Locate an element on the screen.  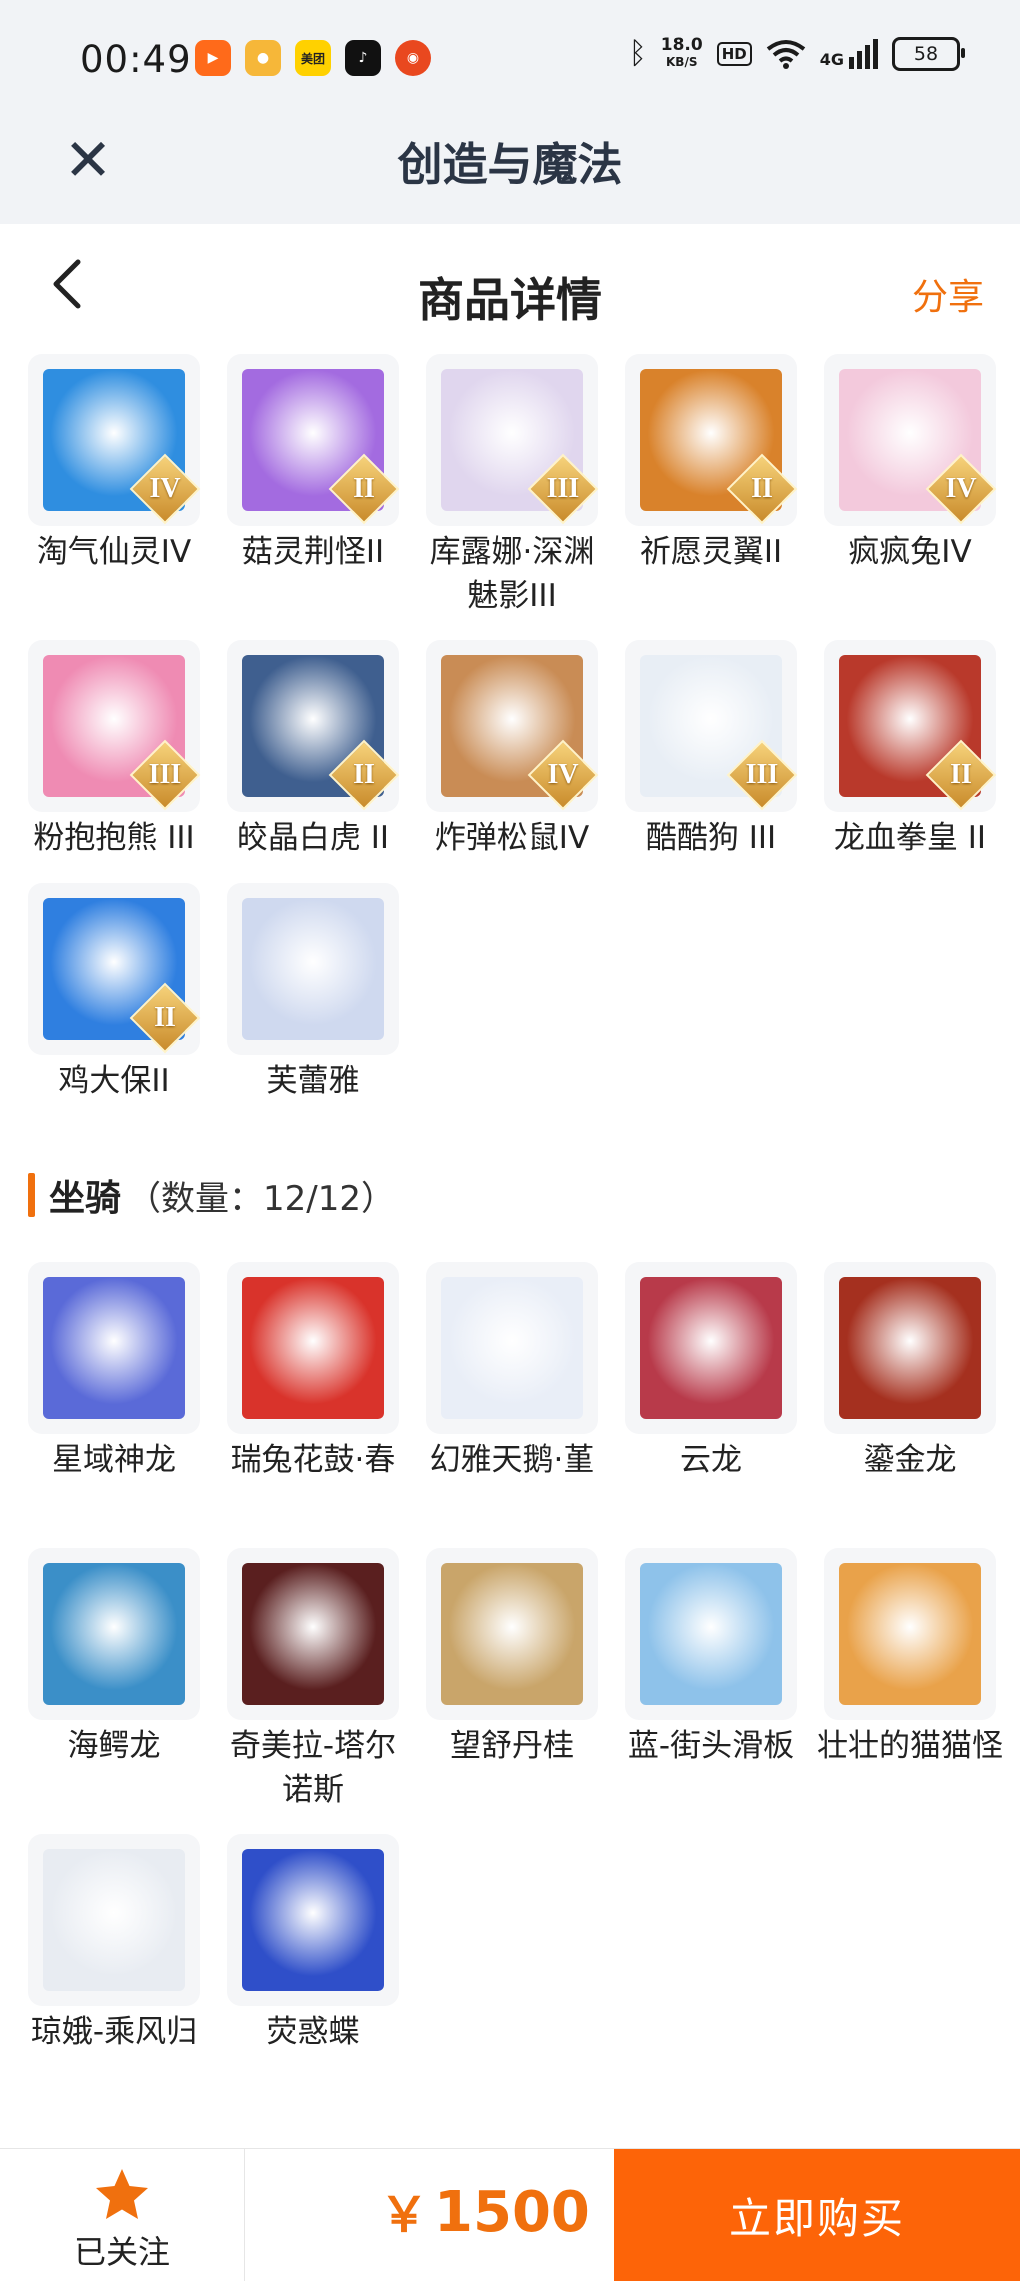
bottom-action-bar: 已关注 ￥ 1500 立即购买 is located at coordinates (510, 2214).